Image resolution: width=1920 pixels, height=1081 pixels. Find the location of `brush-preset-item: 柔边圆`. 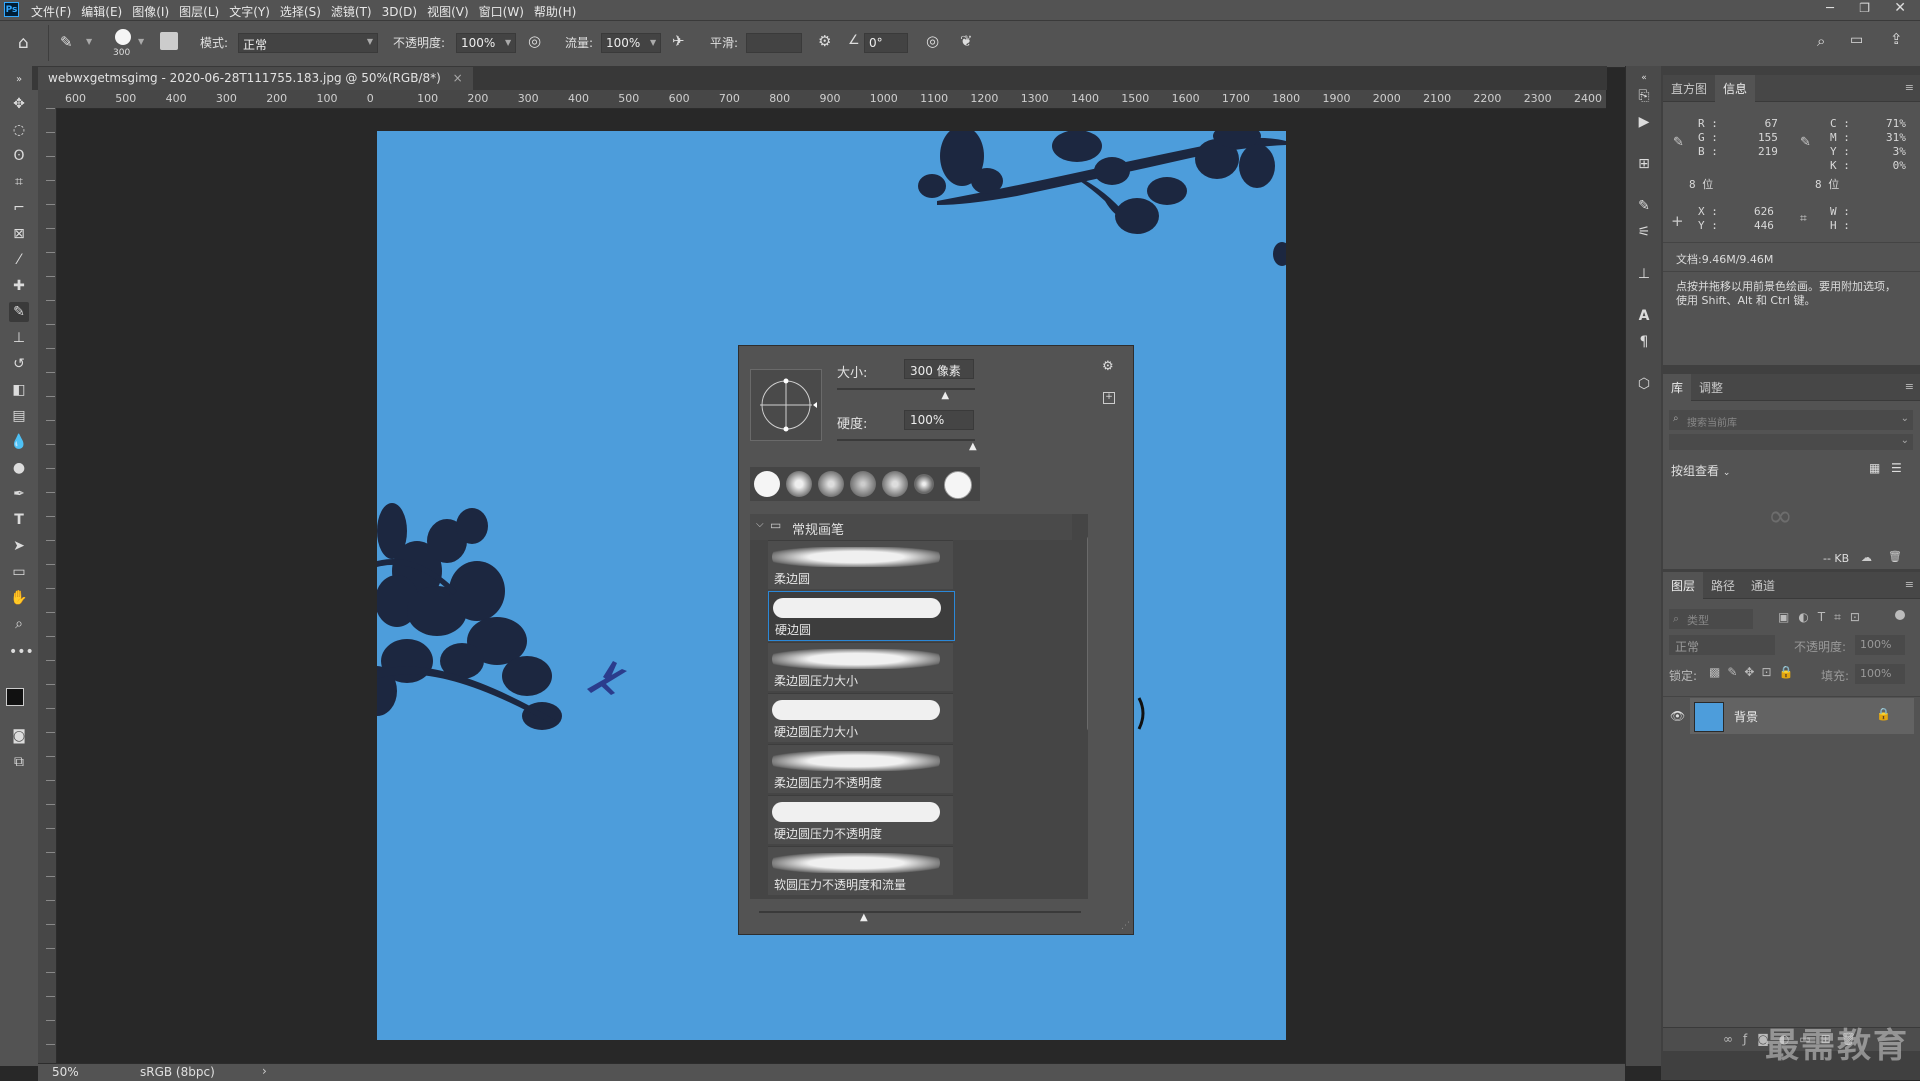

brush-preset-item: 柔边圆 is located at coordinates (860, 564).